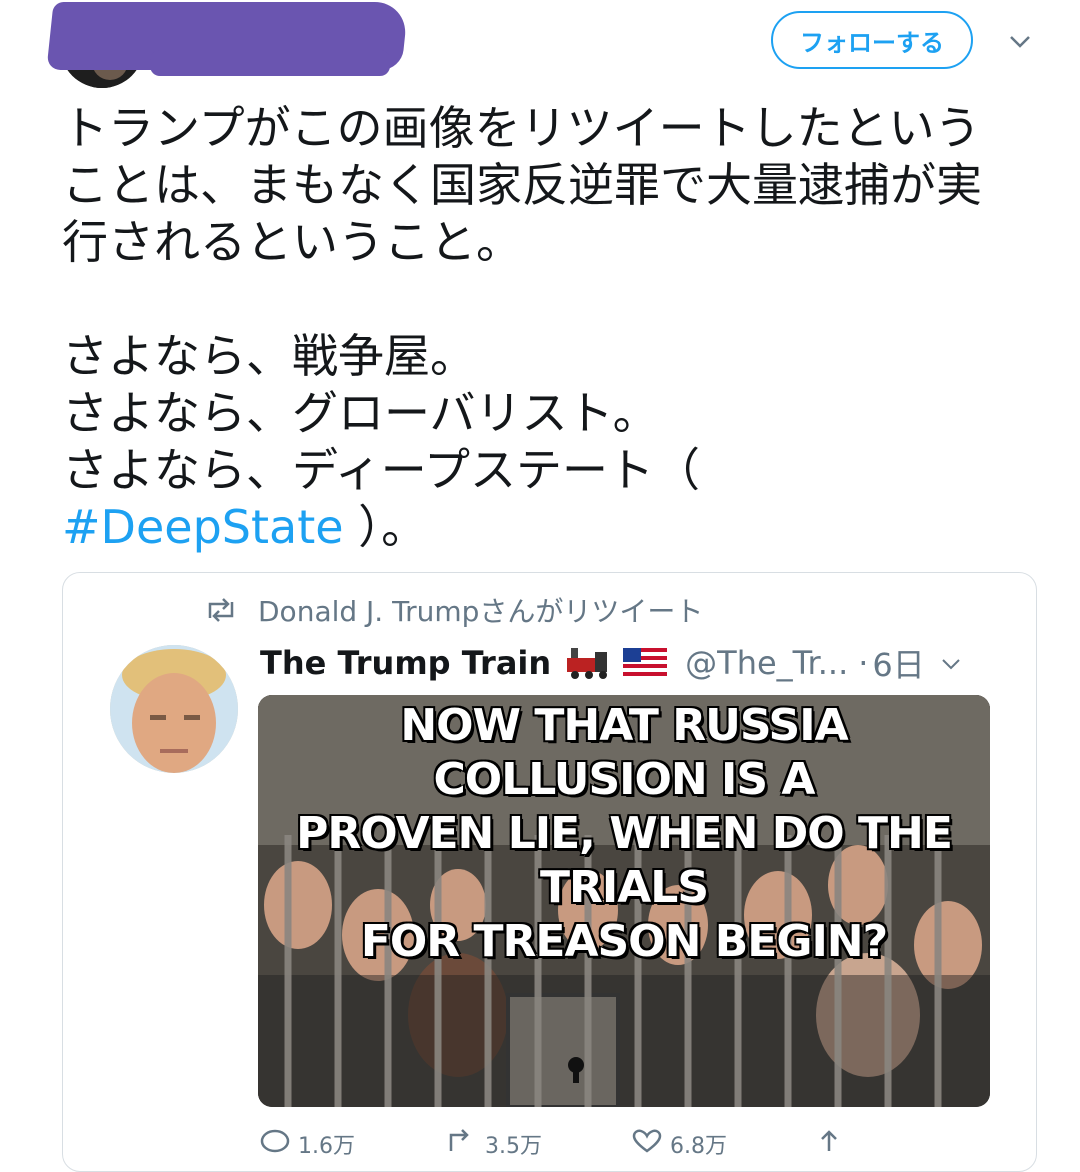  I want to click on us-flag-icon, so click(645, 663).